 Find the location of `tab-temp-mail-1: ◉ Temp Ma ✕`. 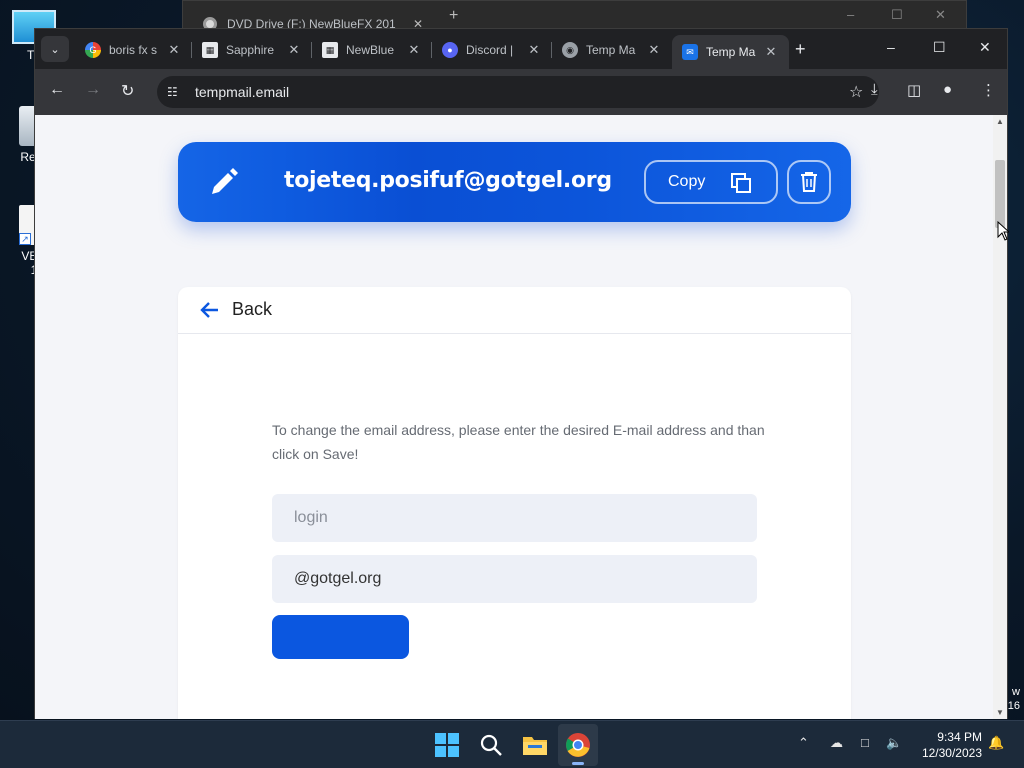

tab-temp-mail-1: ◉ Temp Ma ✕ is located at coordinates (612, 50).